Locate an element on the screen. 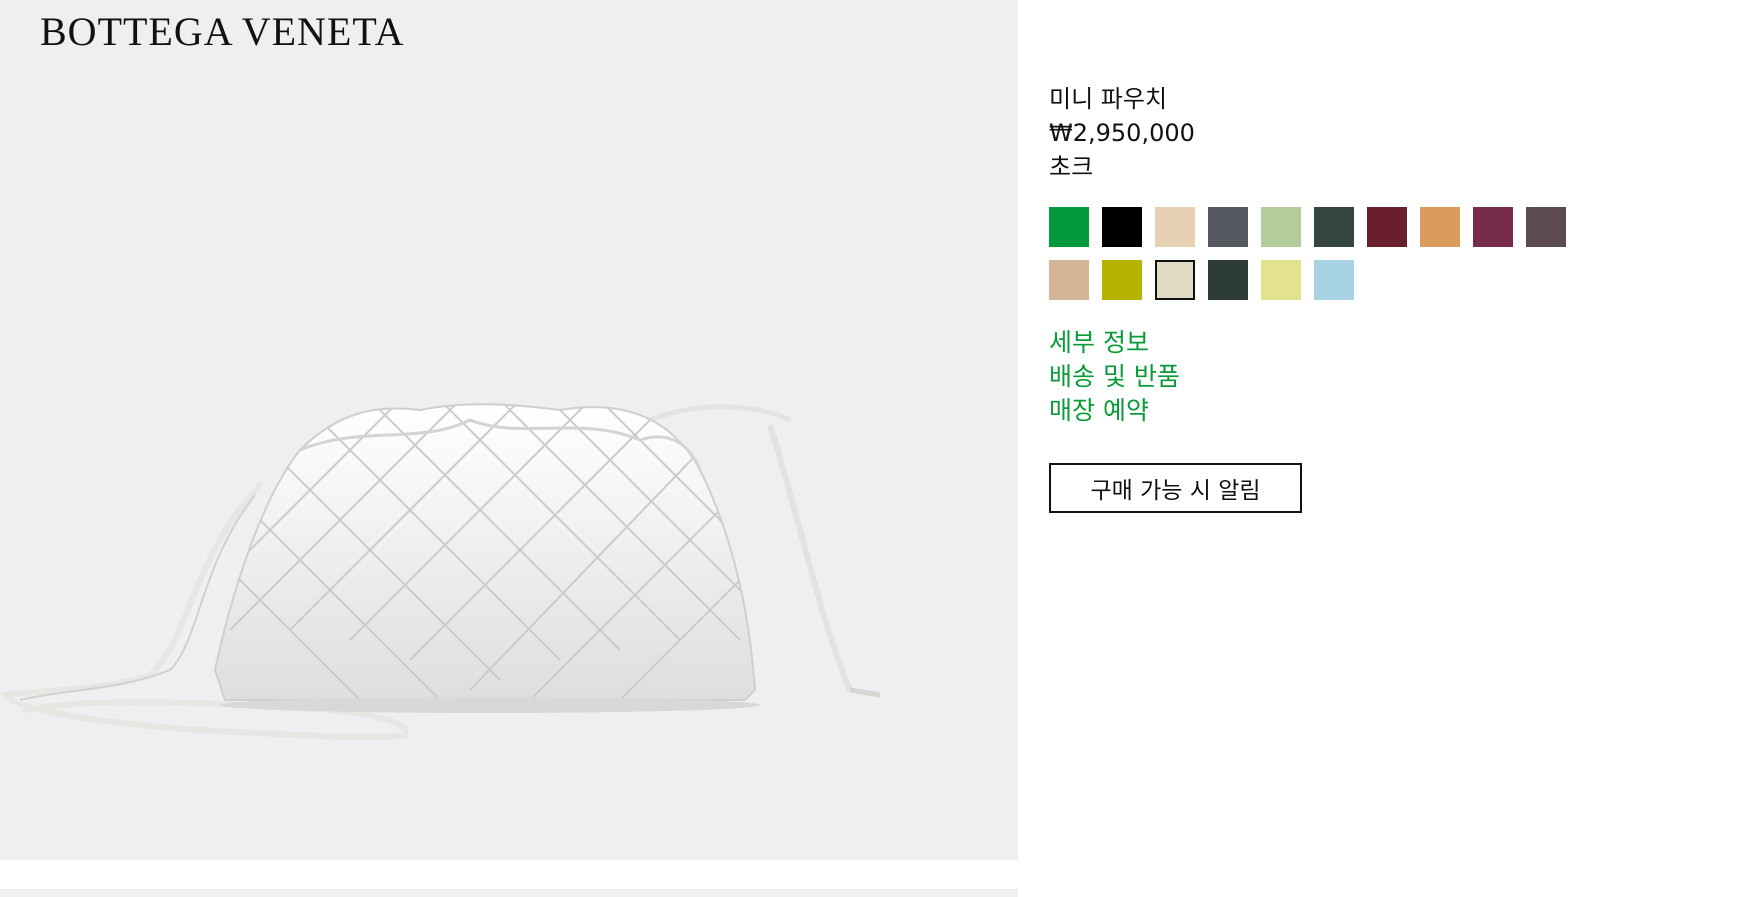  details-link: 세부 정보 is located at coordinates (1114, 343).